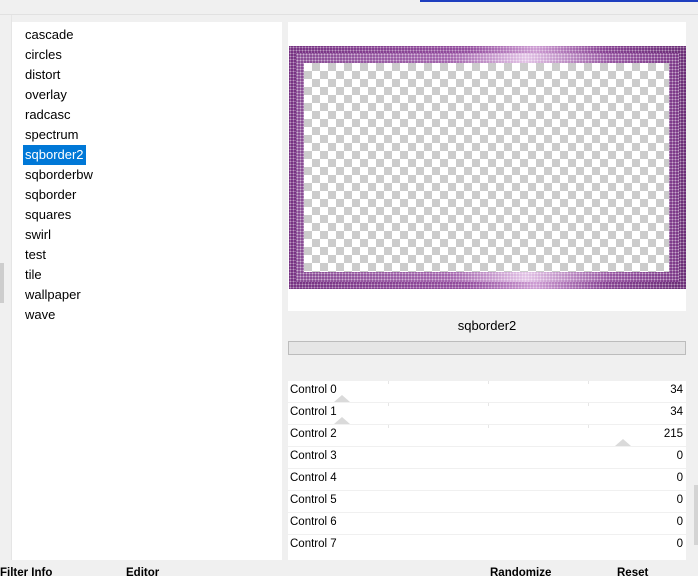 This screenshot has height=576, width=698. Describe the element at coordinates (520, 571) in the screenshot. I see `randomize-button: Randomize` at that location.